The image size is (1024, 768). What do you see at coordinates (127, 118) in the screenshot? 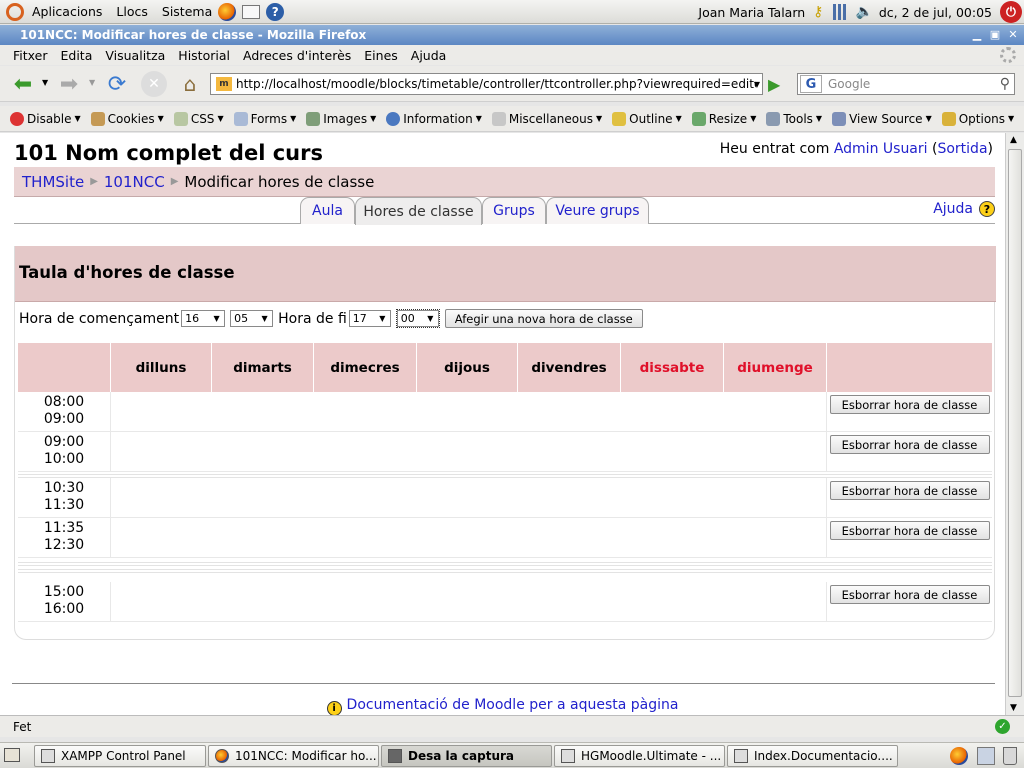
I see `devbar-cookies: Cookies ▼` at bounding box center [127, 118].